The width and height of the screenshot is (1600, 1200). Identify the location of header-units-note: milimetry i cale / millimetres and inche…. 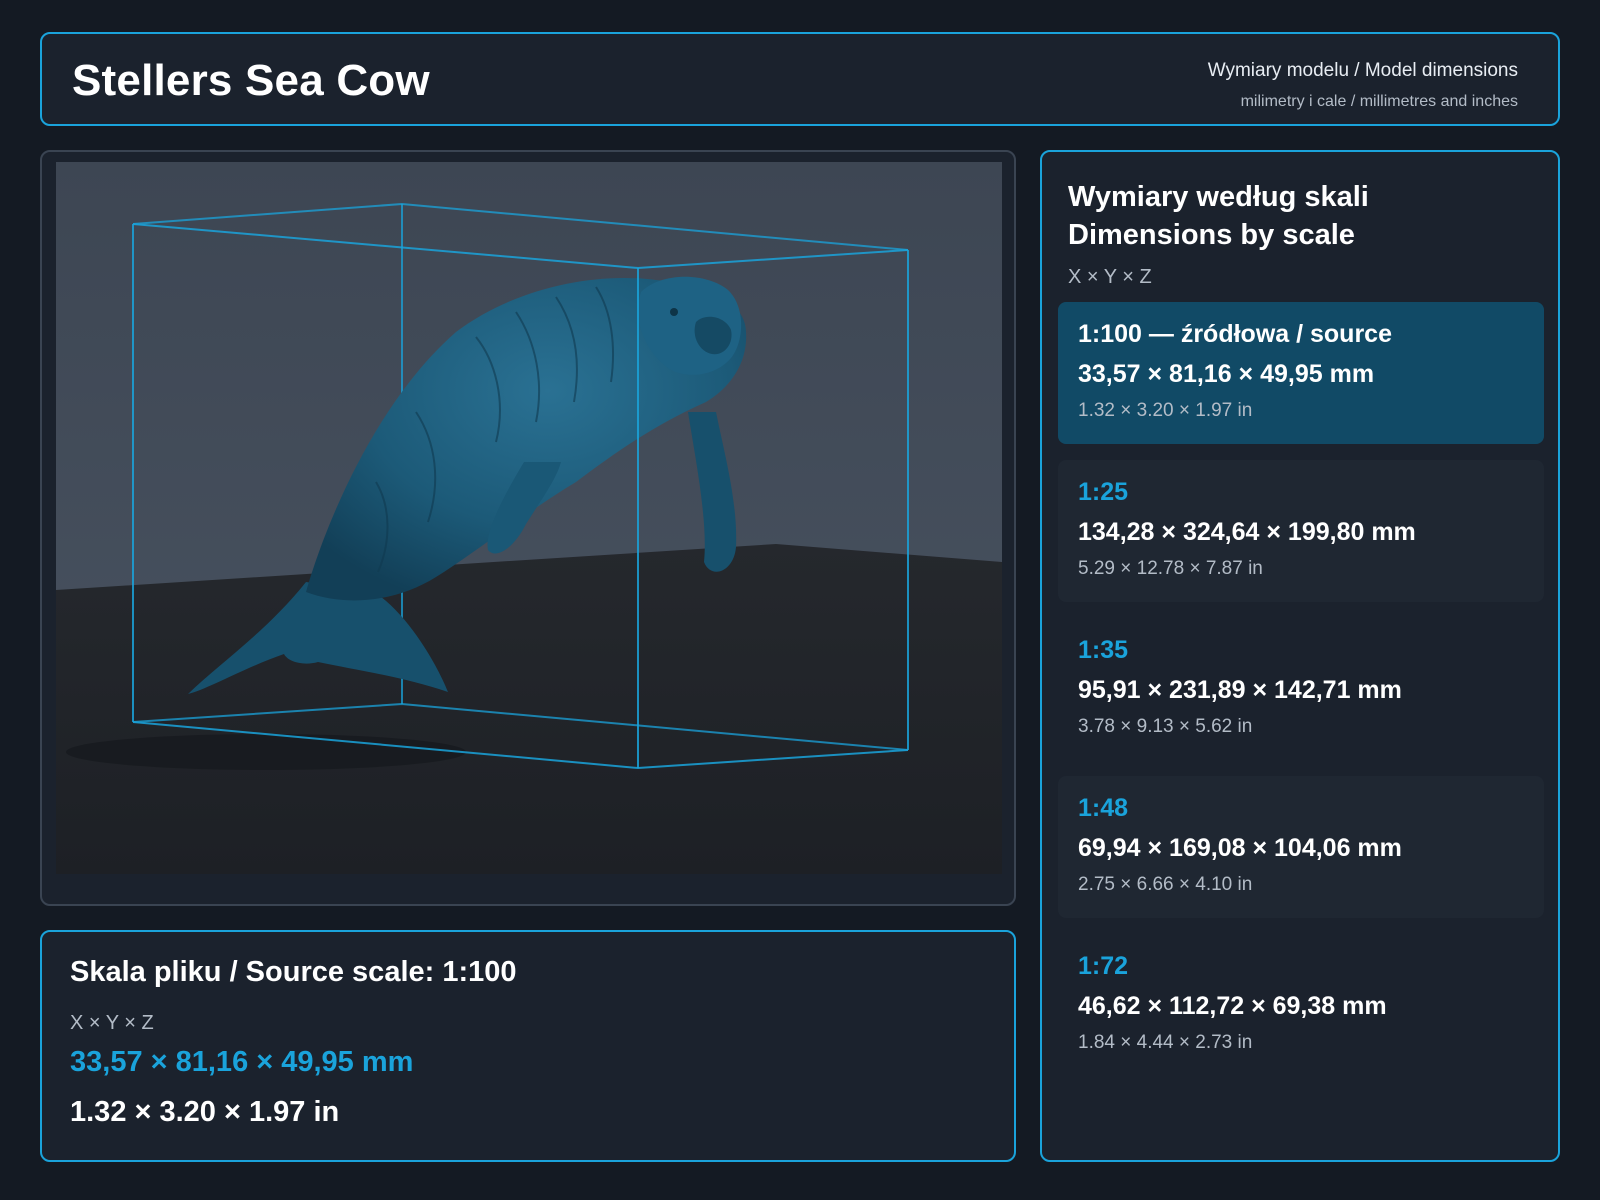
(1379, 101).